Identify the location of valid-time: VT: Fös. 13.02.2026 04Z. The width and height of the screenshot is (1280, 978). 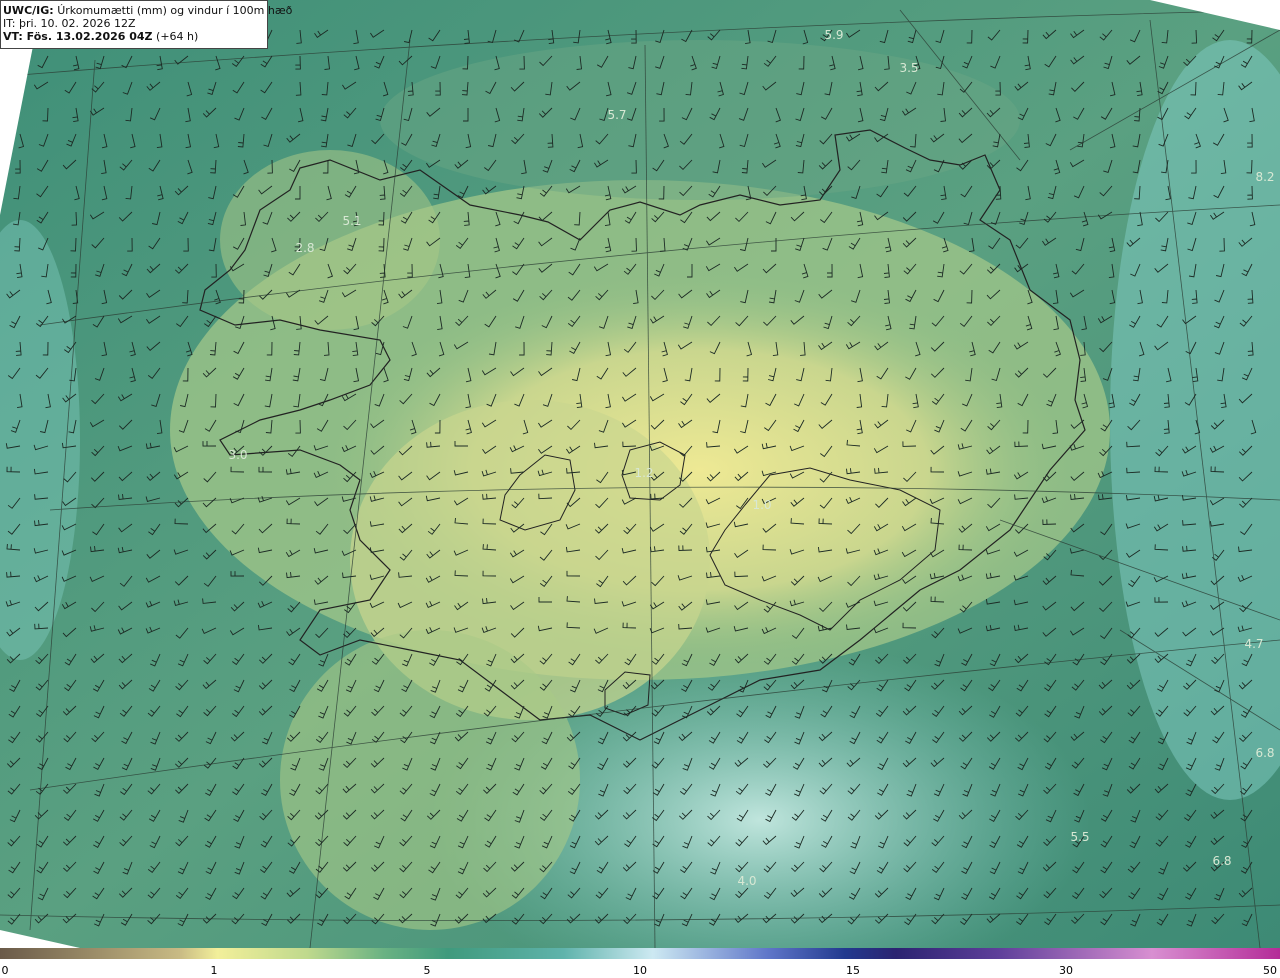
(78, 36).